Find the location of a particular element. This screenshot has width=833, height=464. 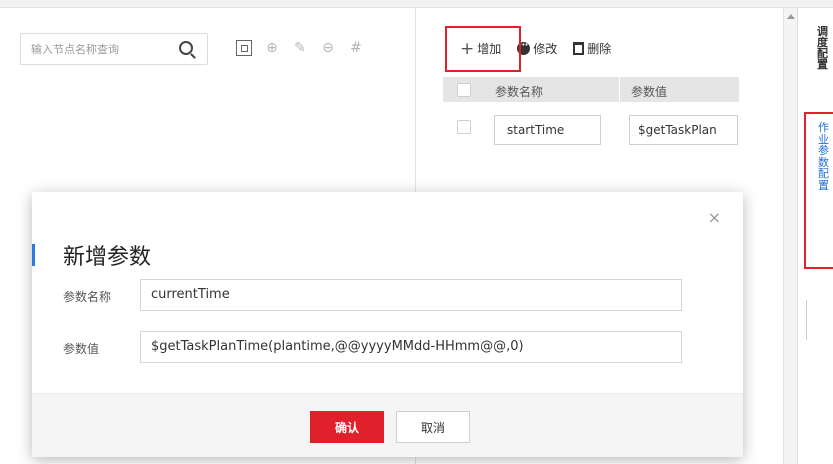

close-icon: × is located at coordinates (714, 217).